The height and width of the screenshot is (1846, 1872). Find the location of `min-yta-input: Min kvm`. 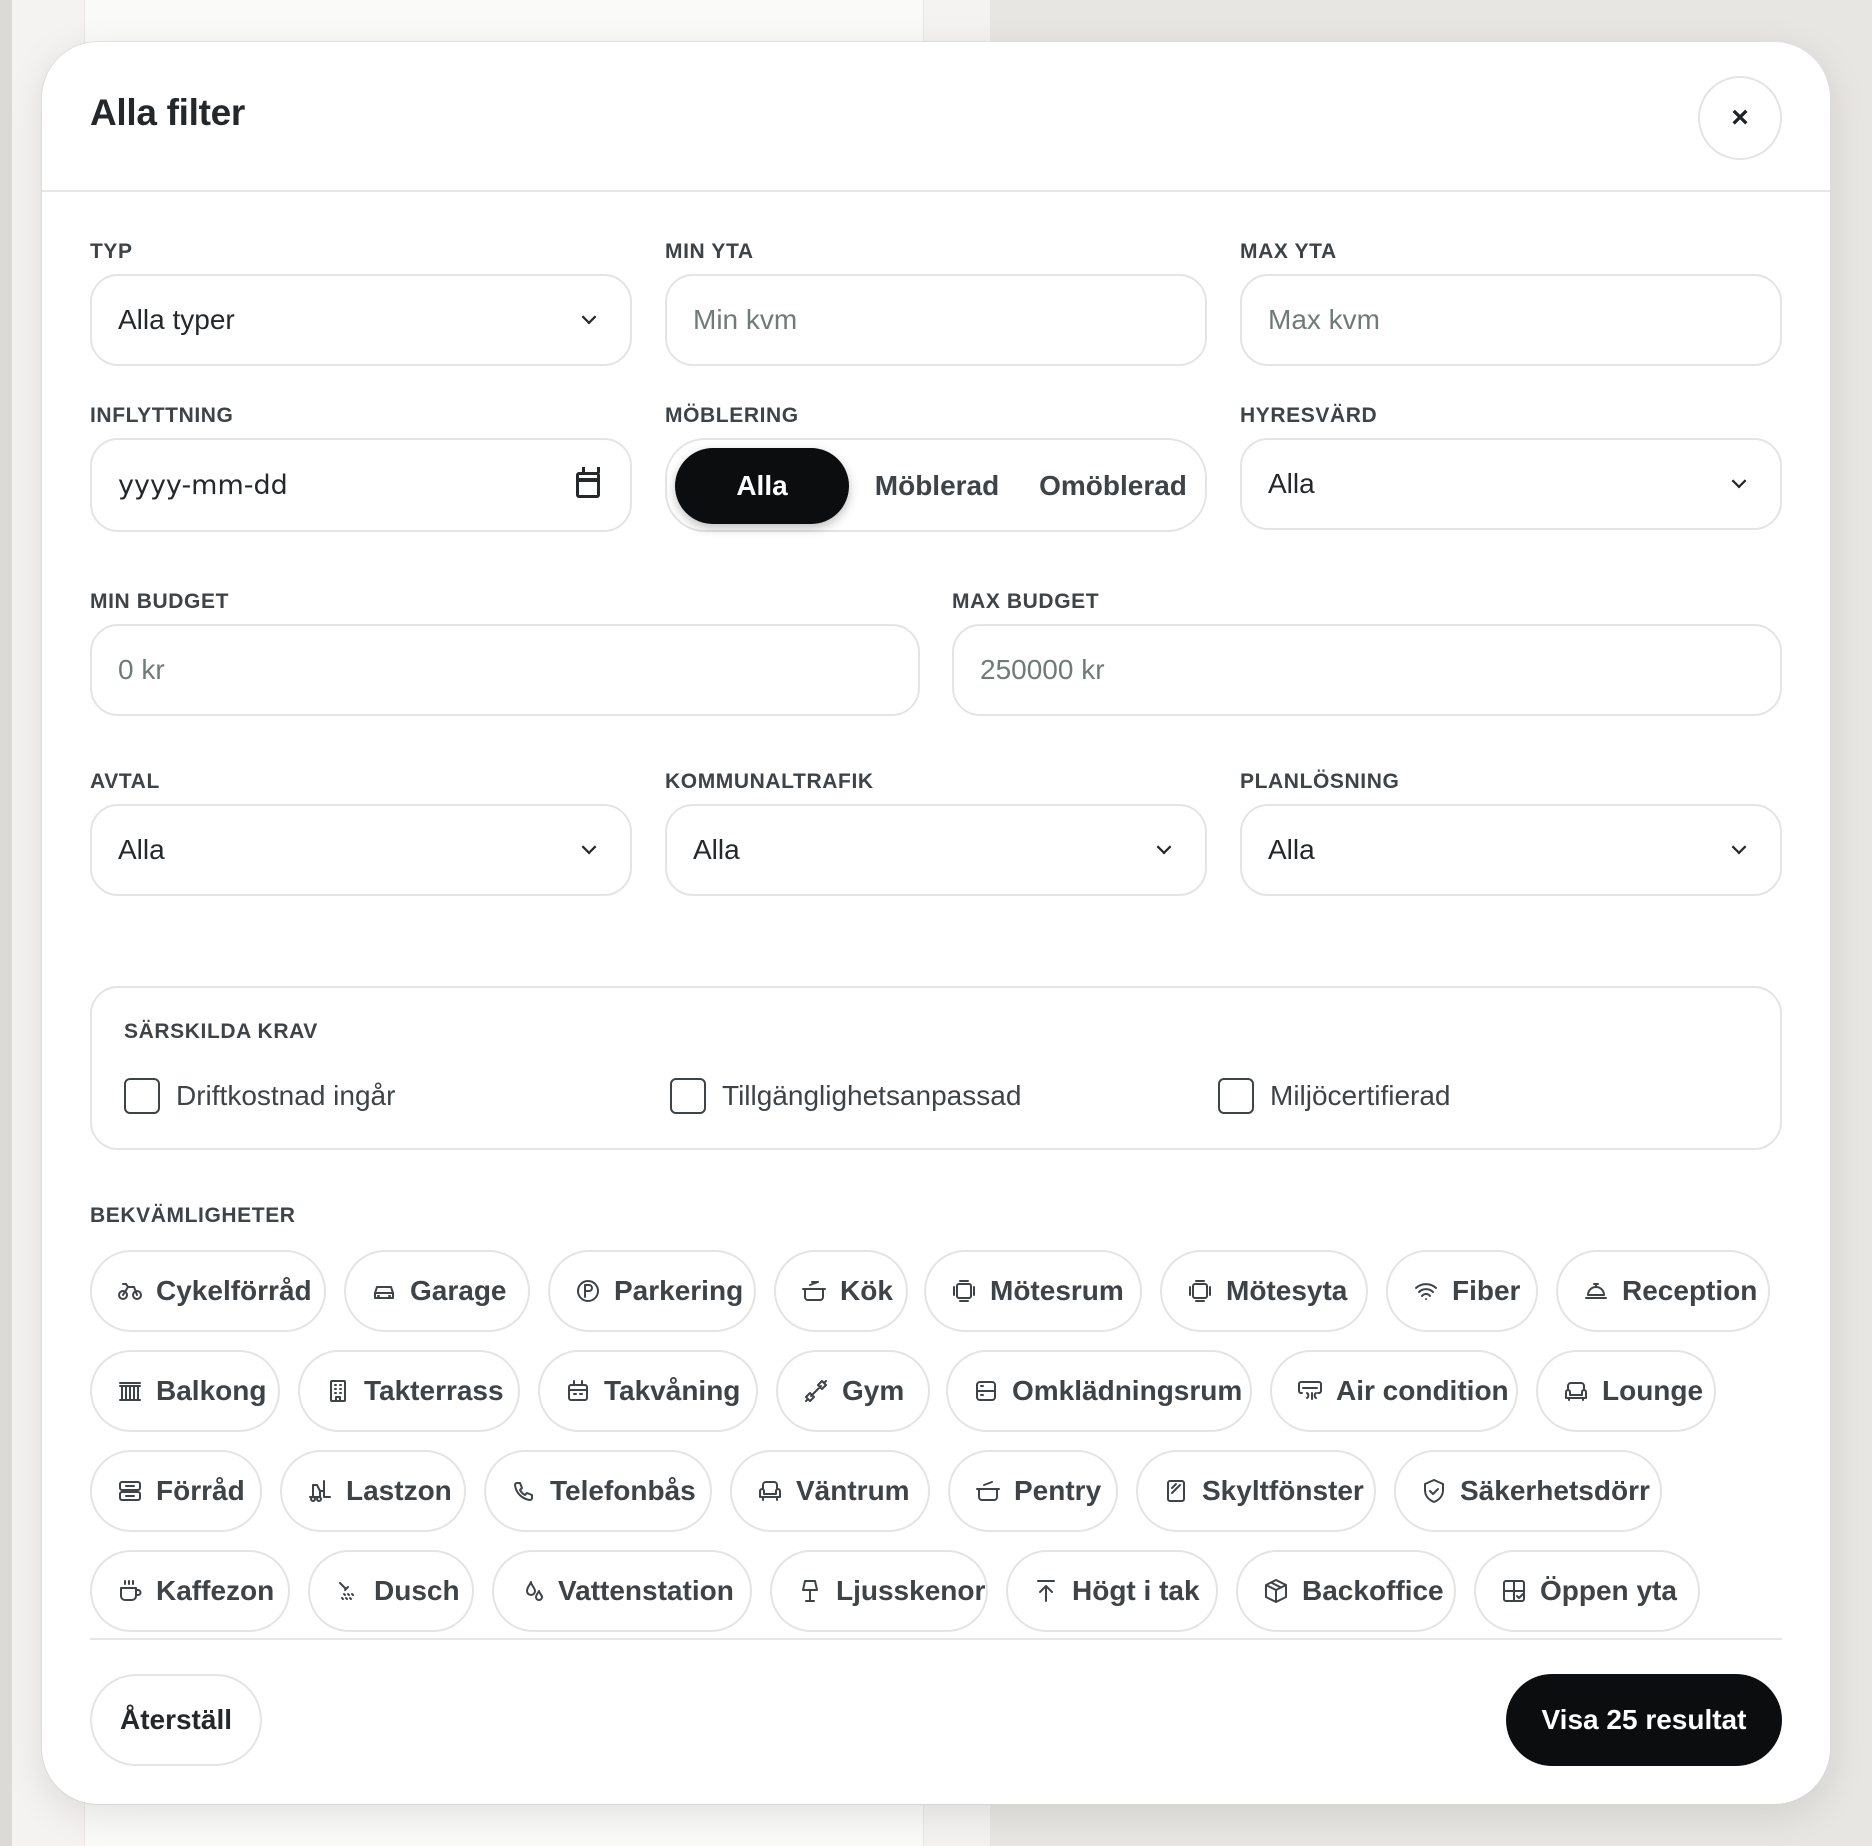

min-yta-input: Min kvm is located at coordinates (936, 320).